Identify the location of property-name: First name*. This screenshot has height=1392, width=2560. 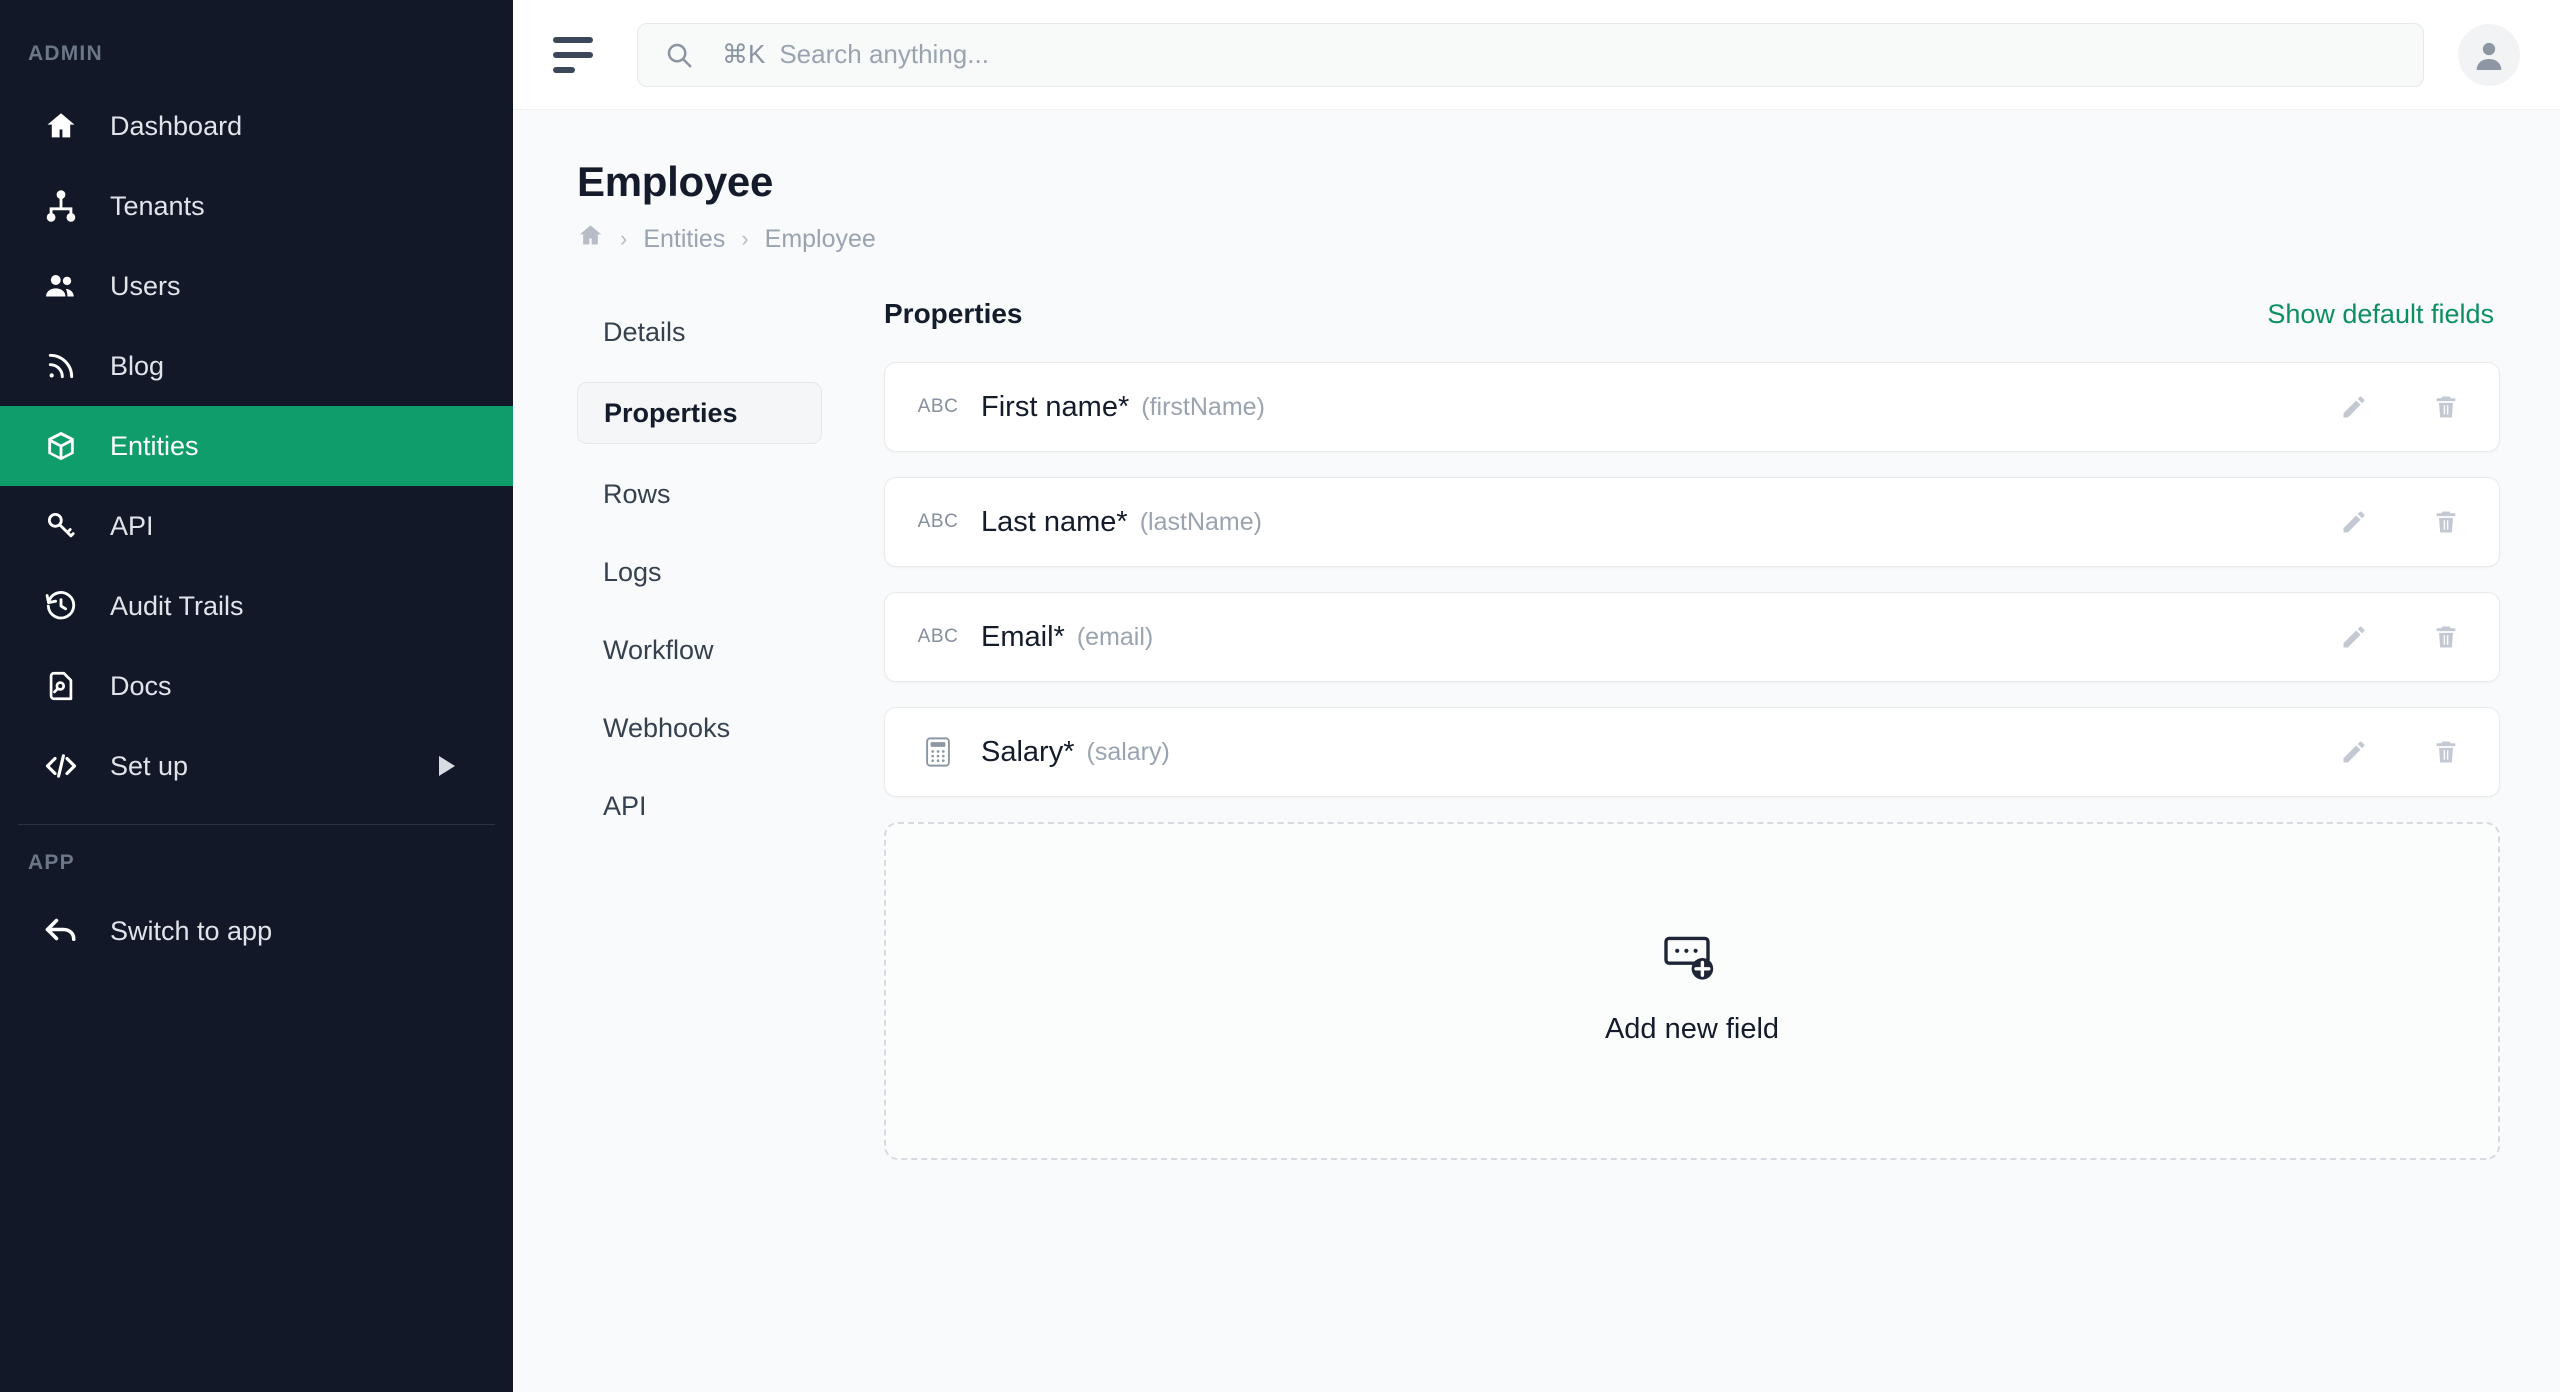
(1055, 406).